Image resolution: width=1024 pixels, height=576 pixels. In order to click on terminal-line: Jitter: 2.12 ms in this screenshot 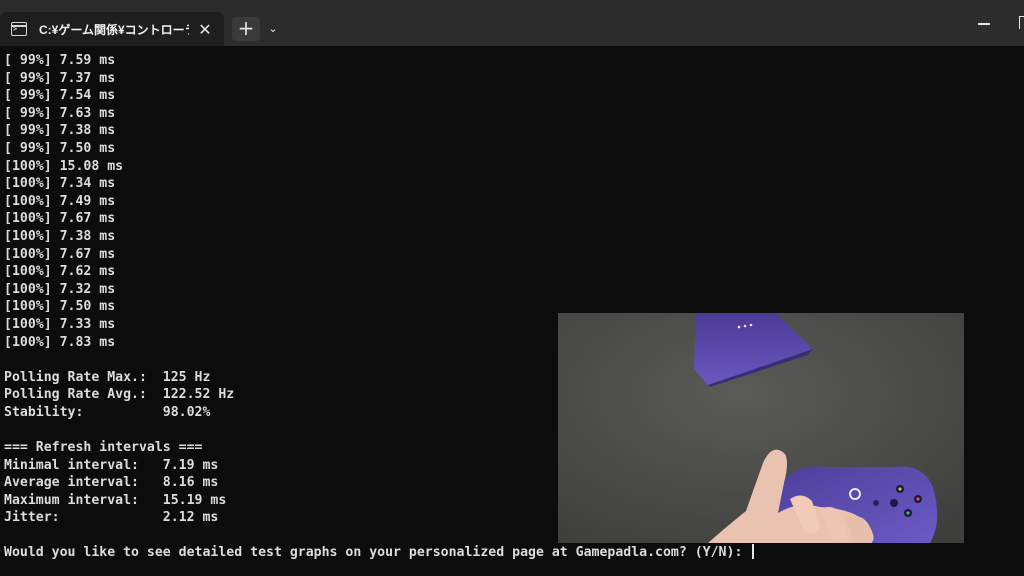, I will do `click(111, 518)`.